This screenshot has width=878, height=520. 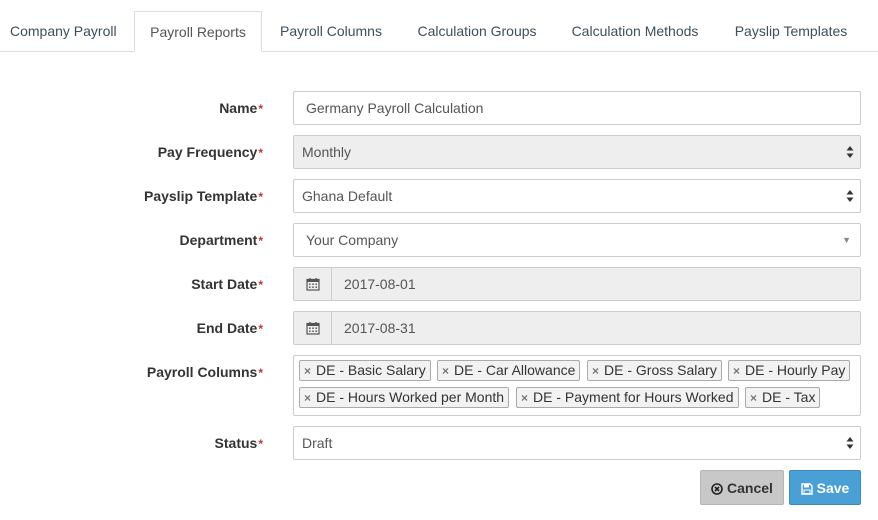 I want to click on tab-calculation-methods: Calculation Methods, so click(x=635, y=31).